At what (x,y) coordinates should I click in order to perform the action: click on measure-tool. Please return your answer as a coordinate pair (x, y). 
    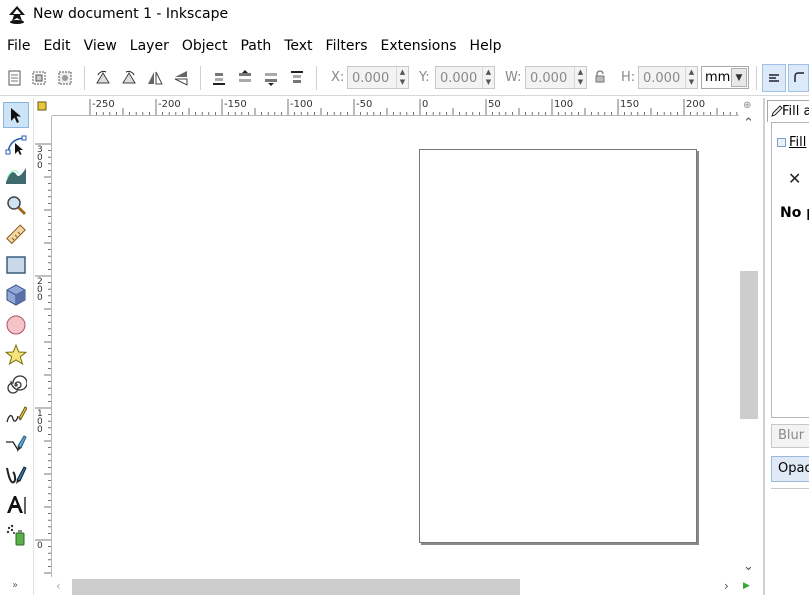
    Looking at the image, I should click on (16, 235).